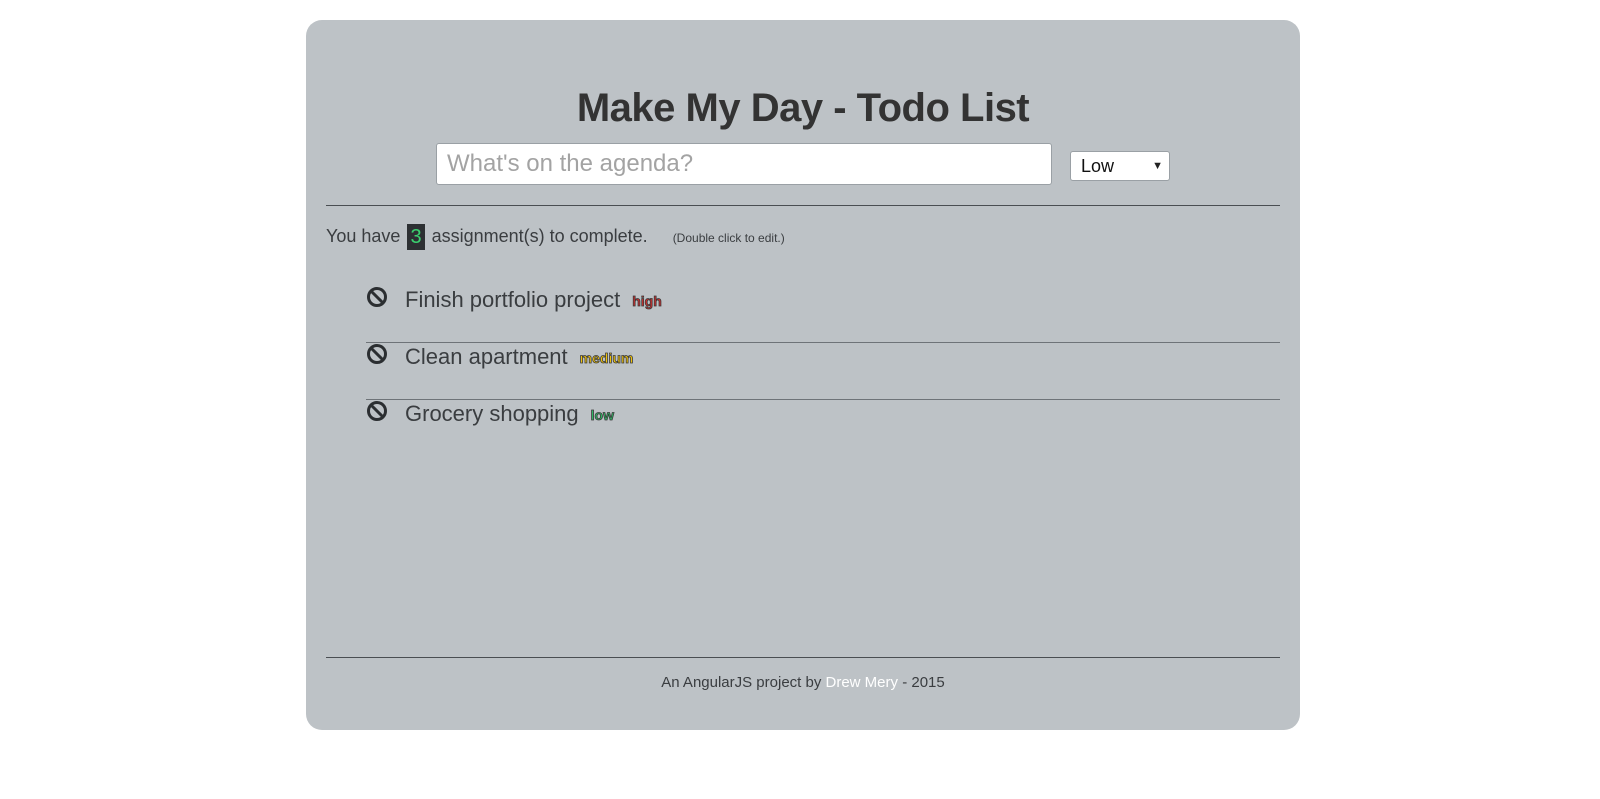  I want to click on chevron-down-icon: ▼, so click(1157, 166).